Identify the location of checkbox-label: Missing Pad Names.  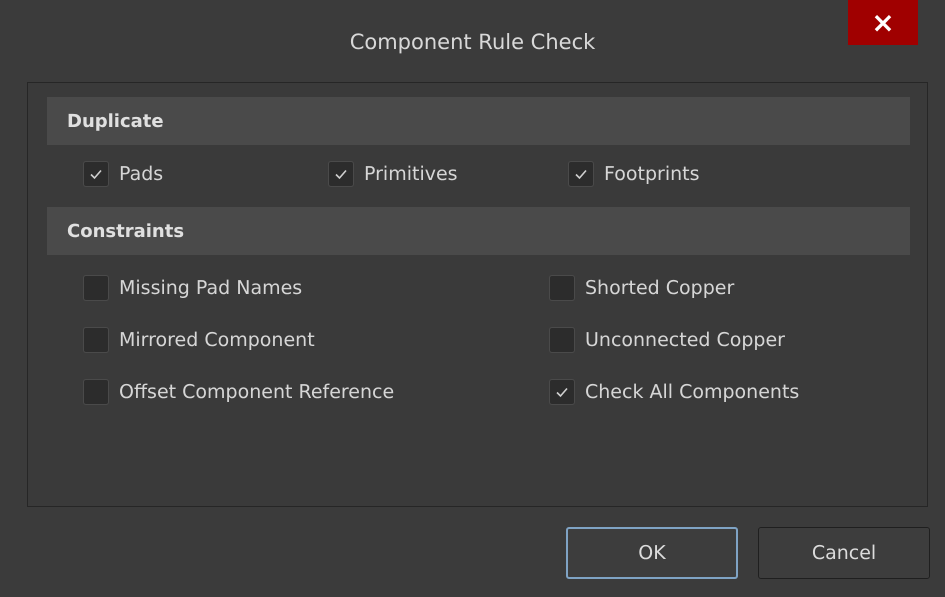
(210, 288).